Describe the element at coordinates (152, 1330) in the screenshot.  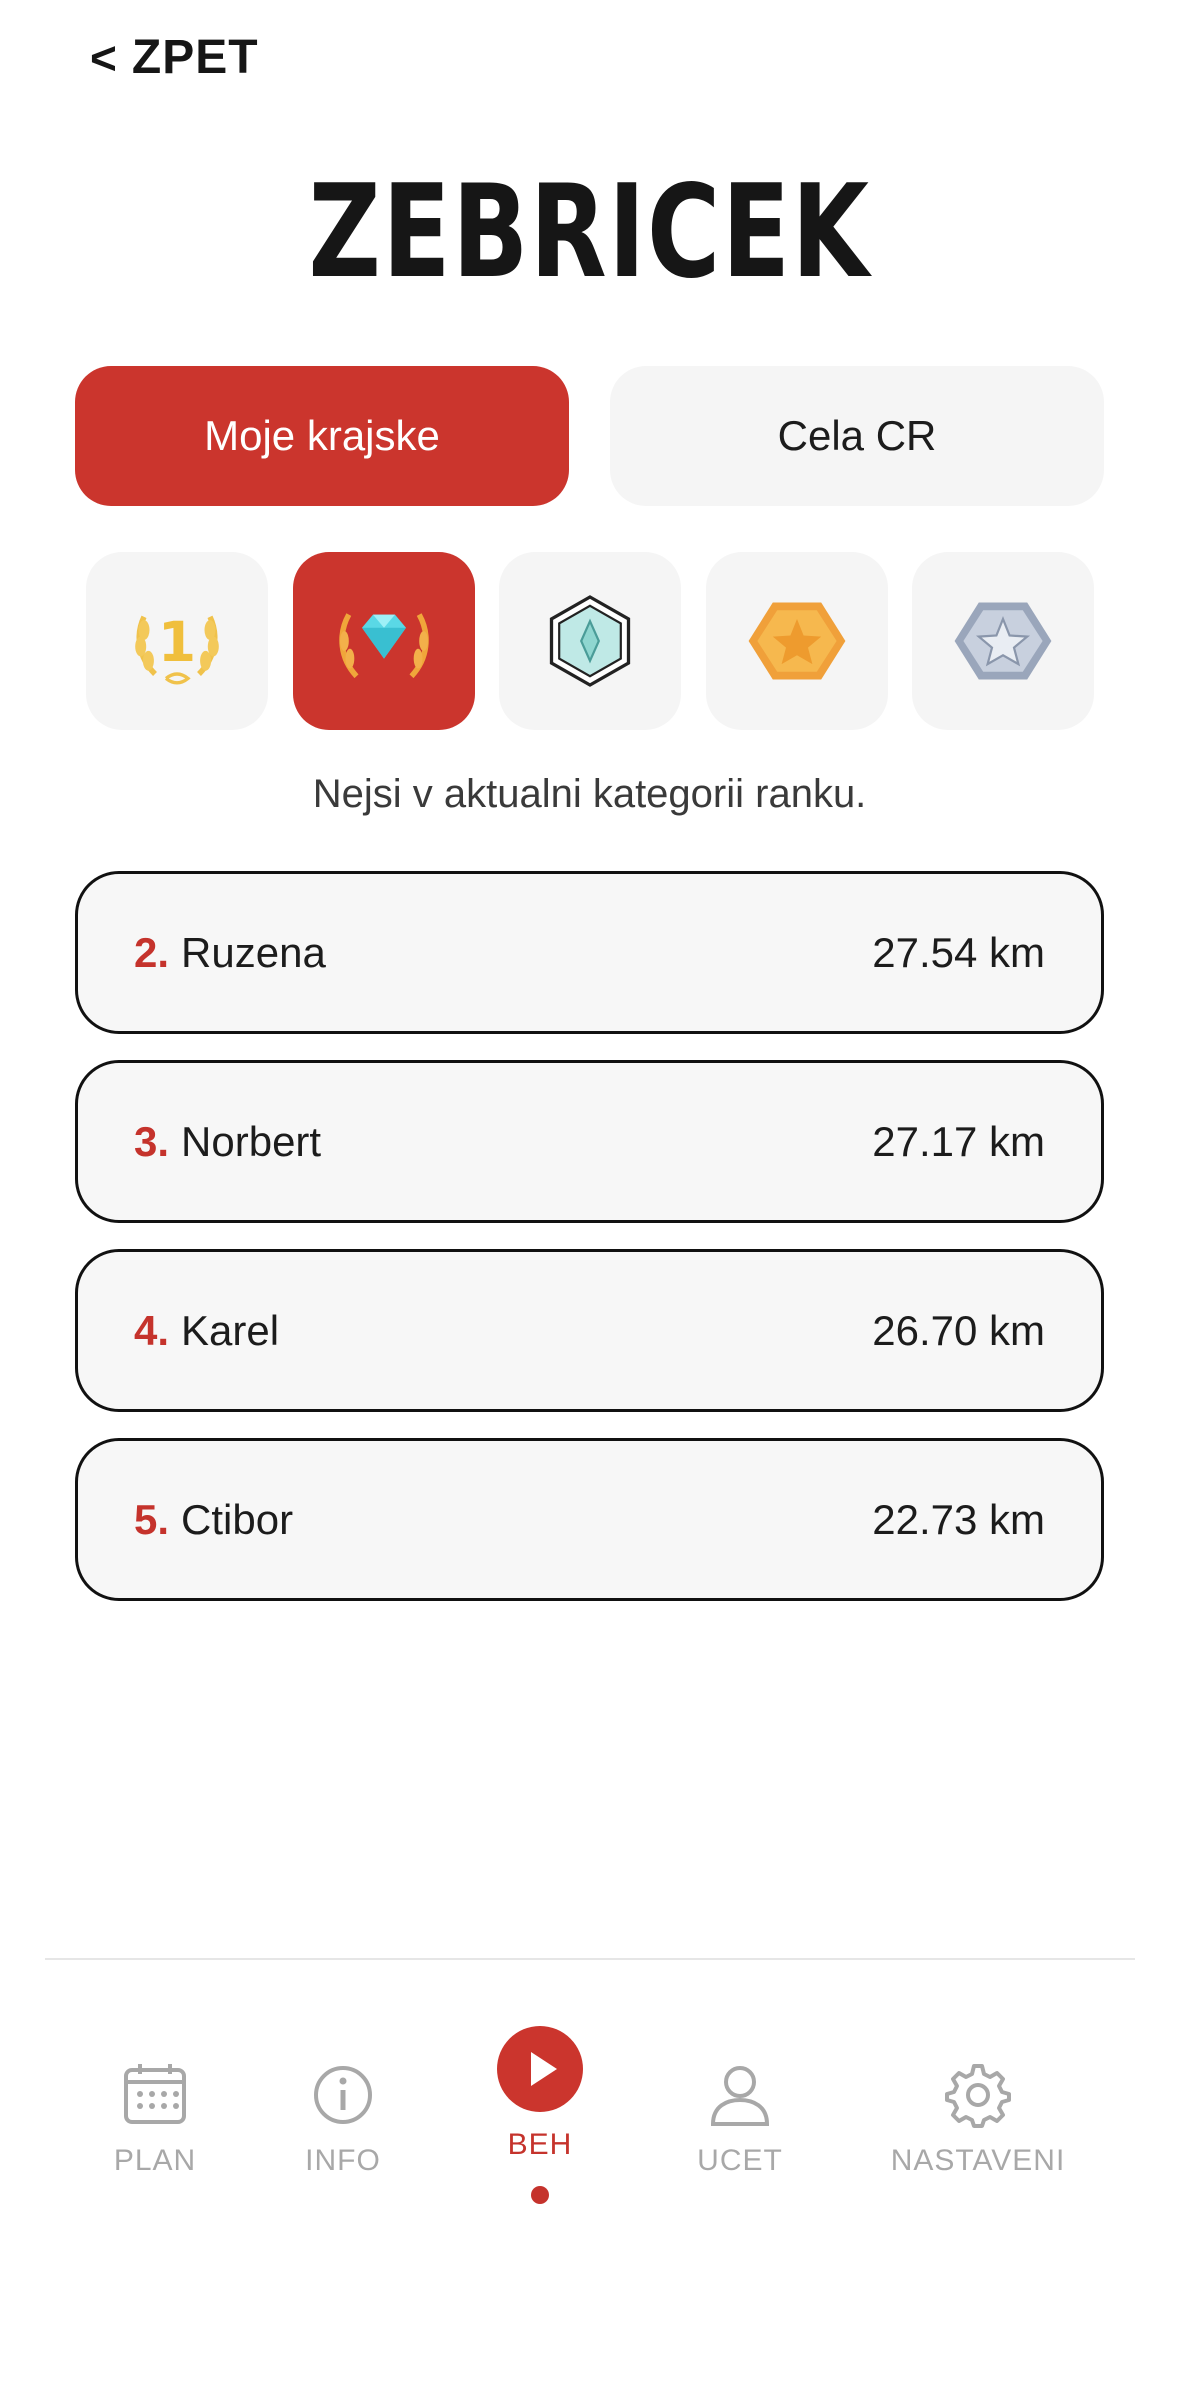
I see `rank-position: 4.` at that location.